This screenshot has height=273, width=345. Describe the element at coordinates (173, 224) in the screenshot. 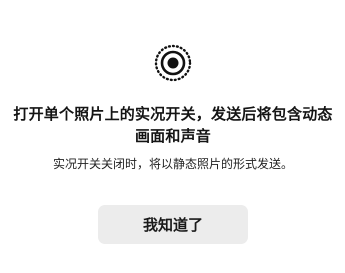

I see `got-it-button: 我知道了` at that location.